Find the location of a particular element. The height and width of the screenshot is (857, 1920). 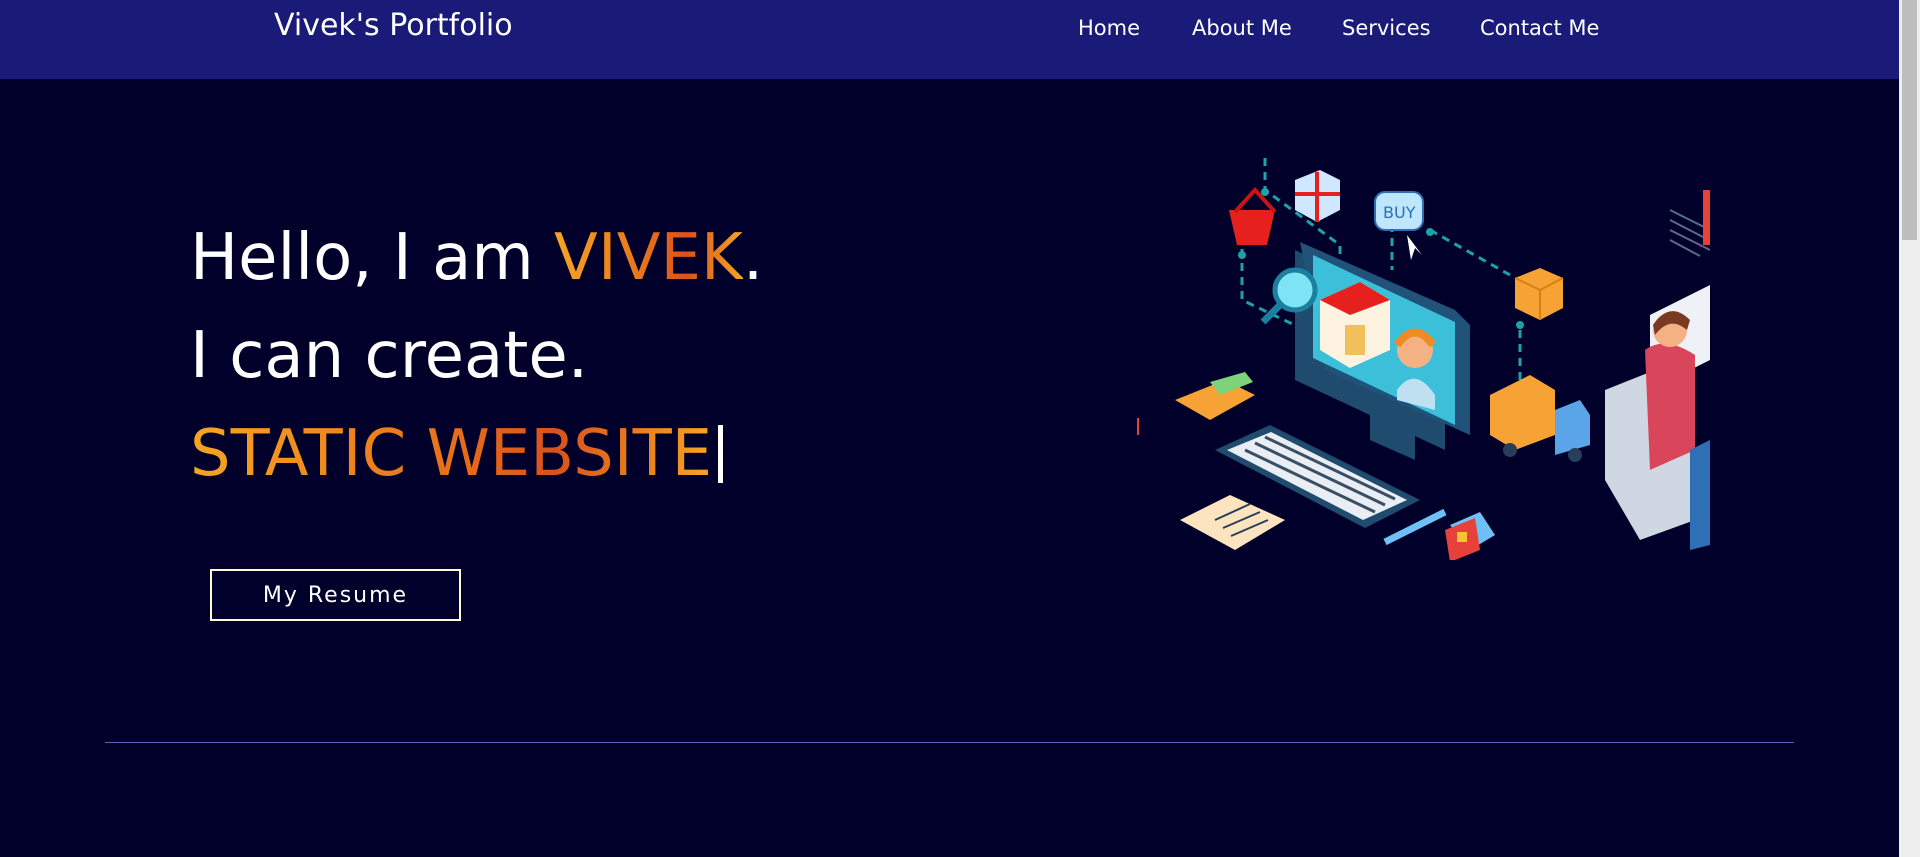

hero-line-2: I can create. is located at coordinates (389, 356).